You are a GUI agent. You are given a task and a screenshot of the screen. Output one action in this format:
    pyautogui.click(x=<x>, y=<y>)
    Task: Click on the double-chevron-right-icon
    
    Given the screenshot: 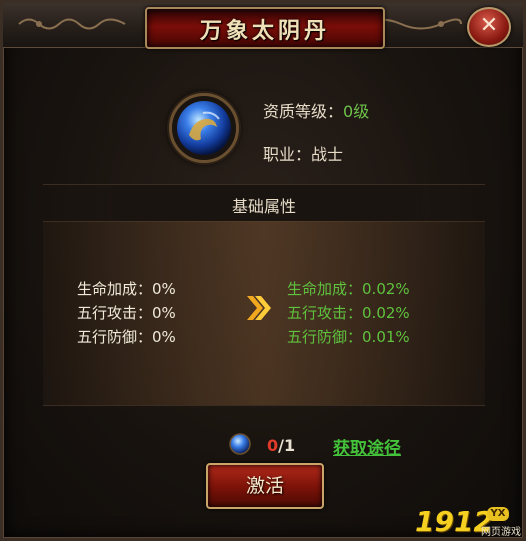 What is the action you would take?
    pyautogui.click(x=259, y=308)
    